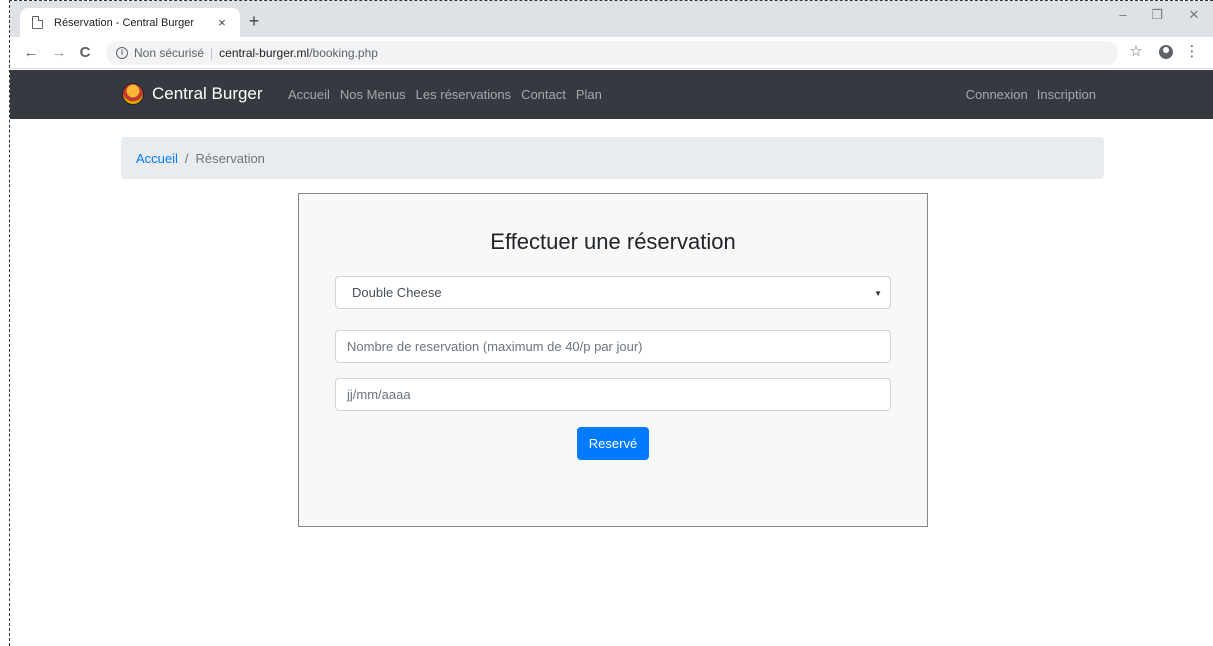 The image size is (1213, 646). I want to click on breadcrumb: Accueil / Réservation, so click(612, 158).